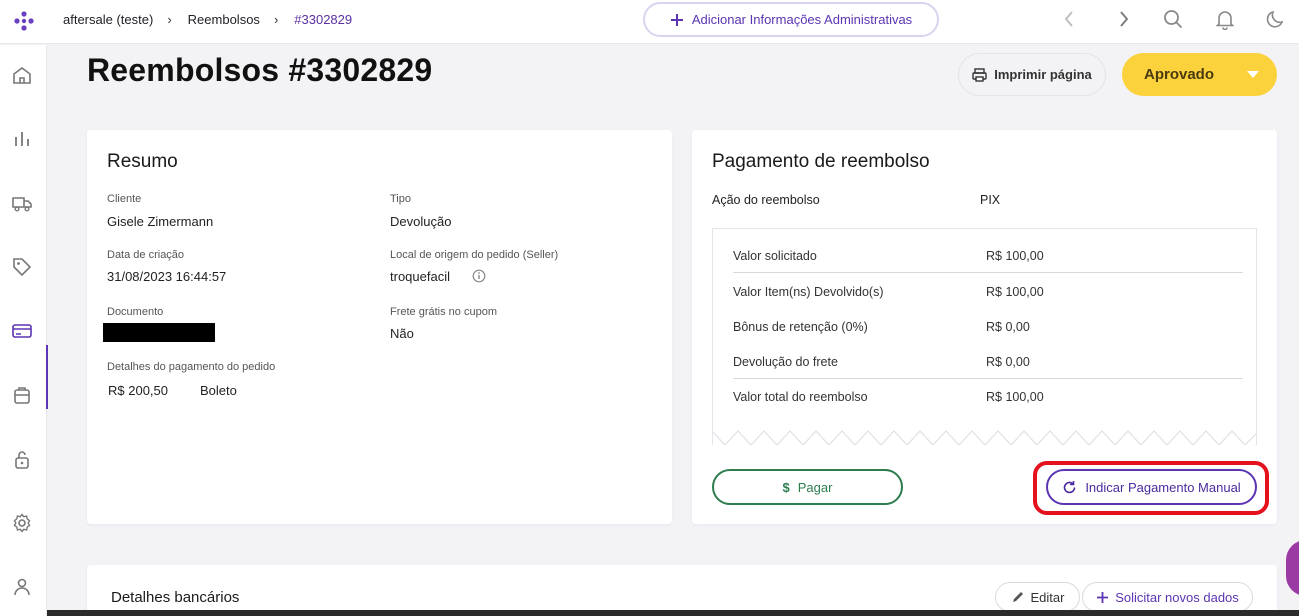 The width and height of the screenshot is (1299, 616). What do you see at coordinates (815, 487) in the screenshot?
I see `pay-label: Pagar` at bounding box center [815, 487].